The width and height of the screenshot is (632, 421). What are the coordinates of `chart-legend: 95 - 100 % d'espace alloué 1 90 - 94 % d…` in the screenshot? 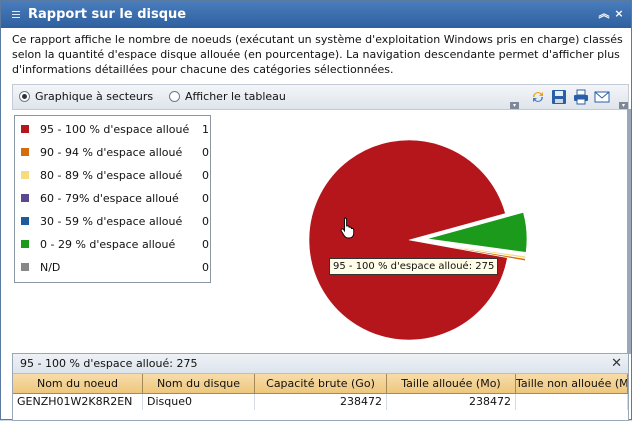 It's located at (112, 199).